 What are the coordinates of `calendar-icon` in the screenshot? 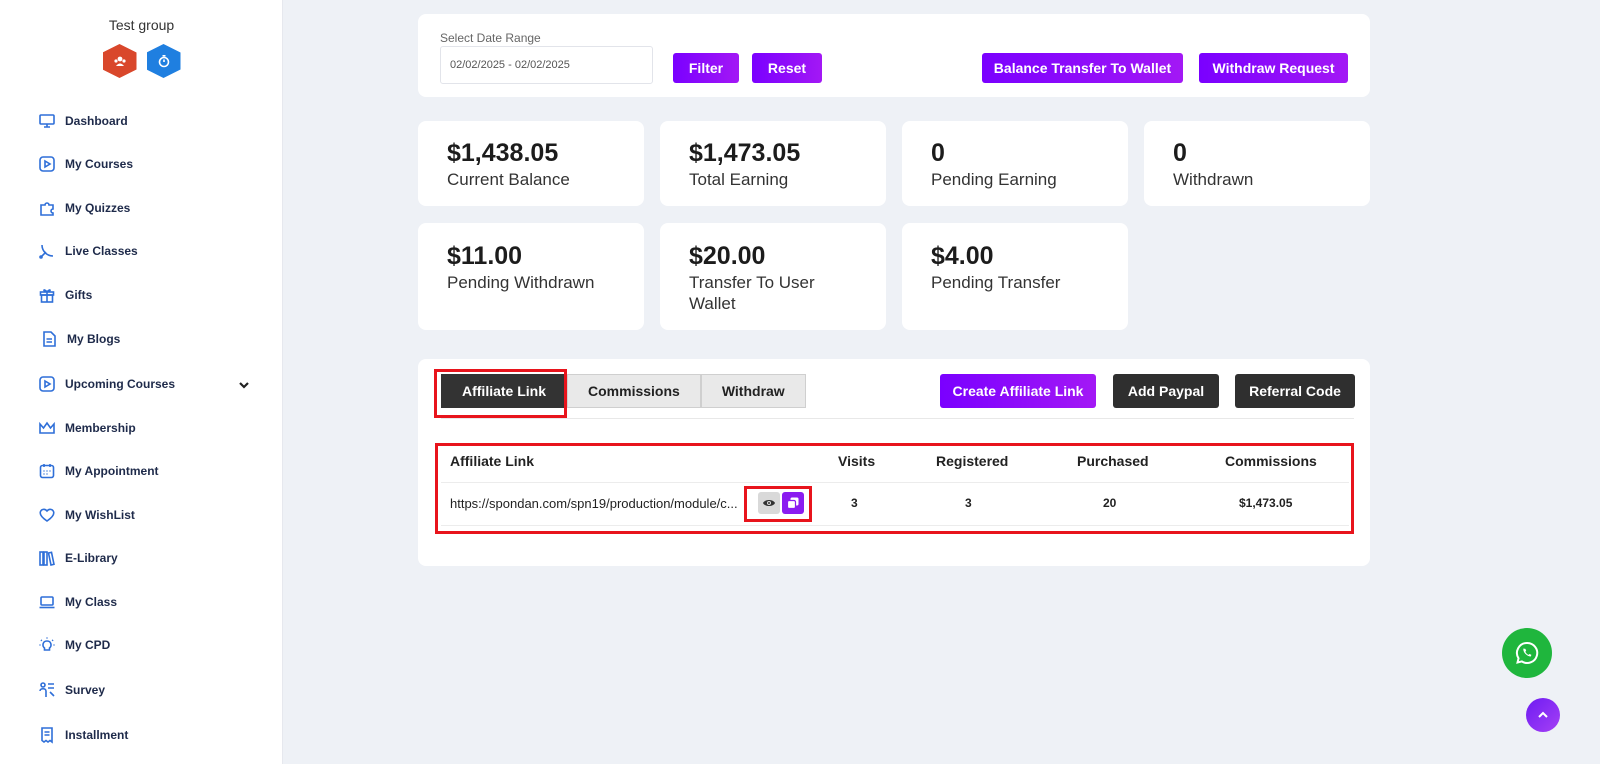 It's located at (47, 471).